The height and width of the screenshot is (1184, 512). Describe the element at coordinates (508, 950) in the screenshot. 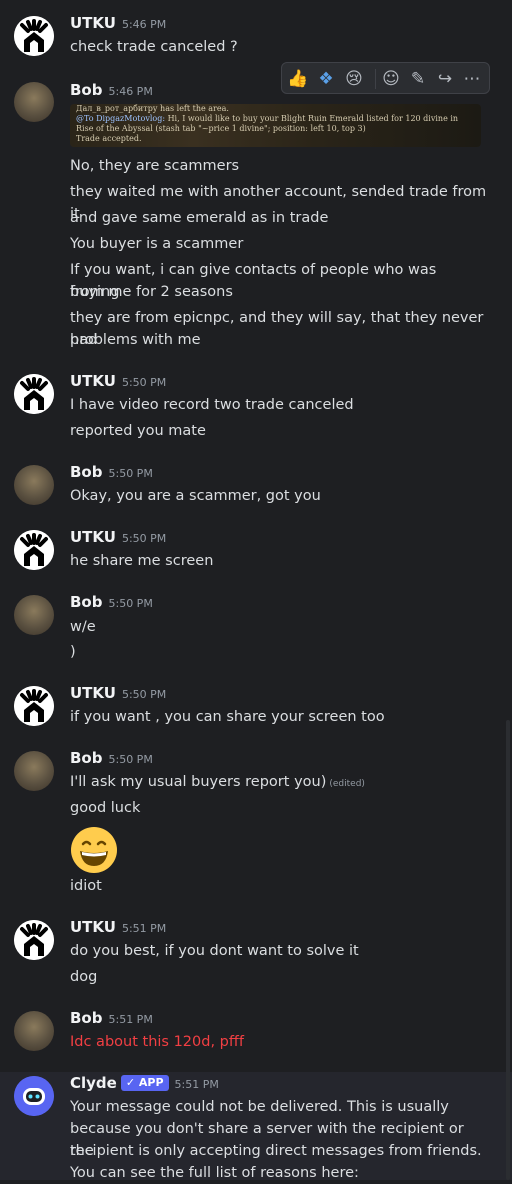

I see `scrollbar` at that location.